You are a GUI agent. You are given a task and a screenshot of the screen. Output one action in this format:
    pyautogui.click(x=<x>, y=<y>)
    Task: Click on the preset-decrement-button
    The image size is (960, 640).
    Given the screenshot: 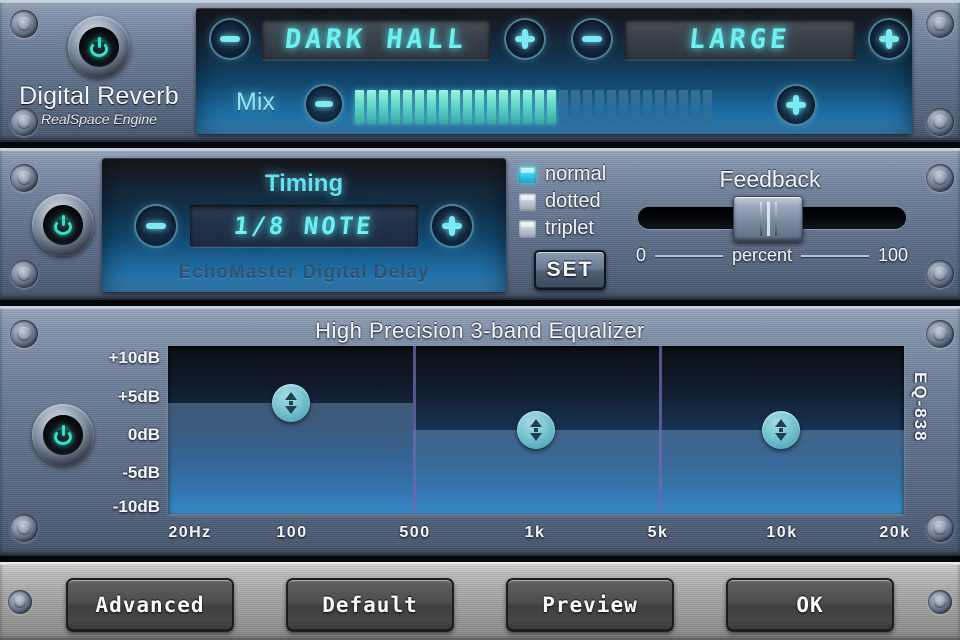 What is the action you would take?
    pyautogui.click(x=230, y=39)
    